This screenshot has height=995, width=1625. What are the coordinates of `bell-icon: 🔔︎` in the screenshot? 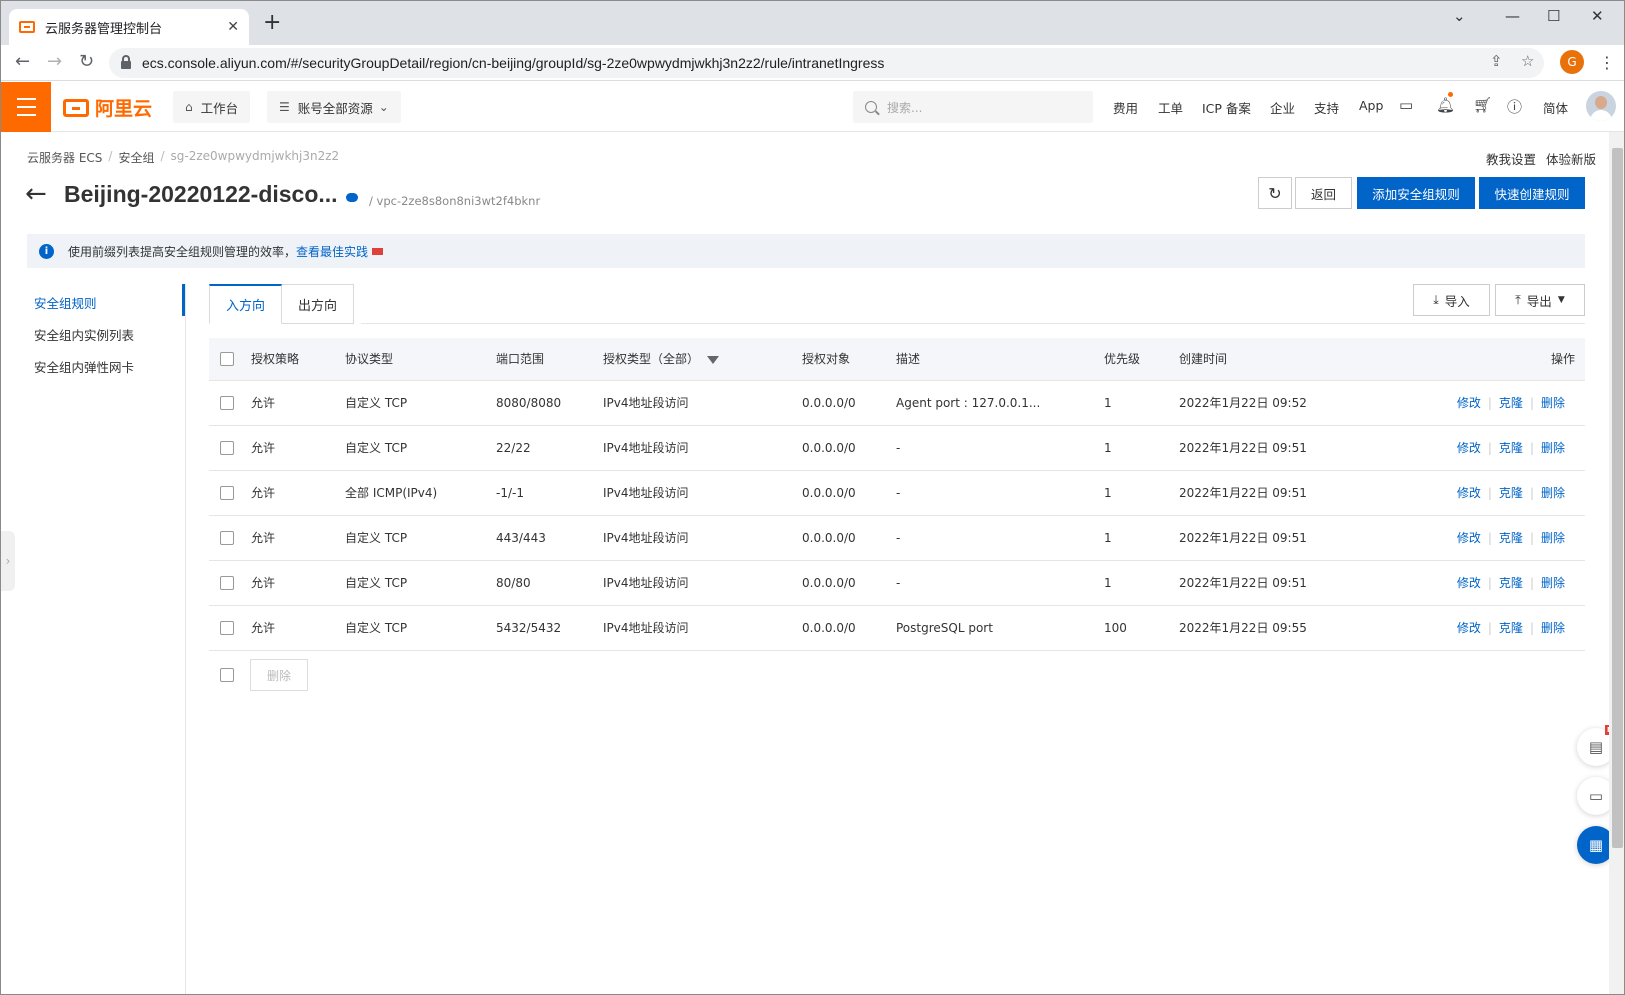 It's located at (1445, 105).